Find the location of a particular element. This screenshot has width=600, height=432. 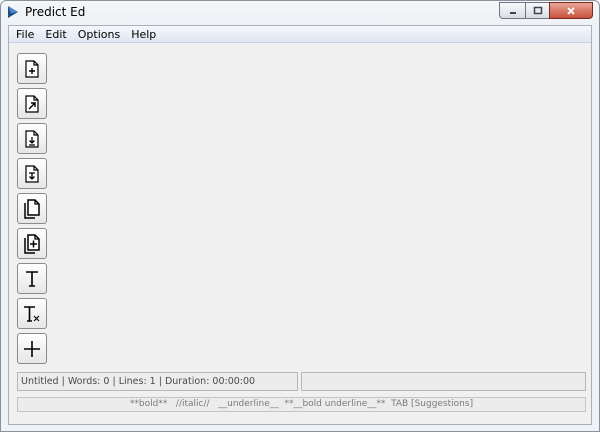

close-button is located at coordinates (571, 10).